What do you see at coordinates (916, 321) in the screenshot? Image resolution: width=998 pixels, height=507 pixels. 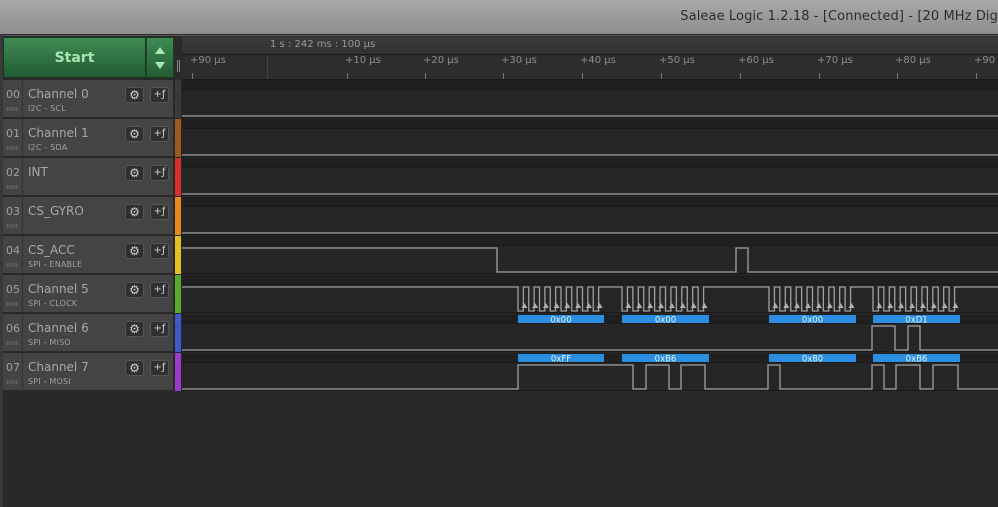 I see `decoded-byte-value: 0xD1` at bounding box center [916, 321].